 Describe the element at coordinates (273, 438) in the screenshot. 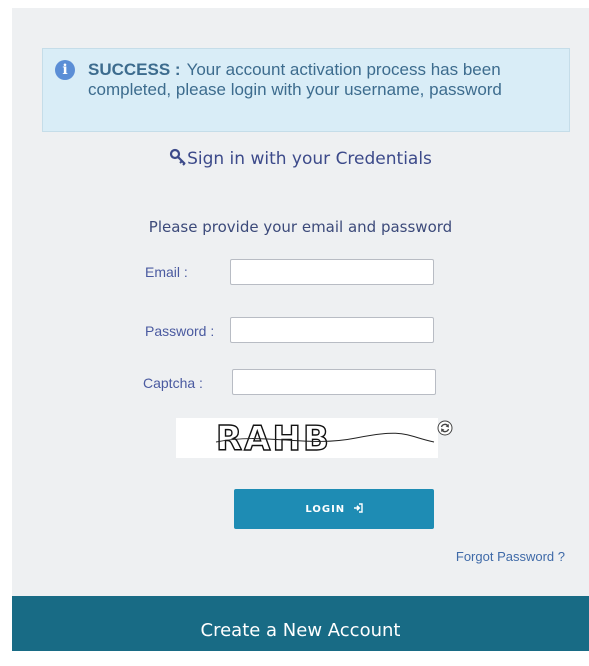

I see `captcha-text: RAHB` at that location.